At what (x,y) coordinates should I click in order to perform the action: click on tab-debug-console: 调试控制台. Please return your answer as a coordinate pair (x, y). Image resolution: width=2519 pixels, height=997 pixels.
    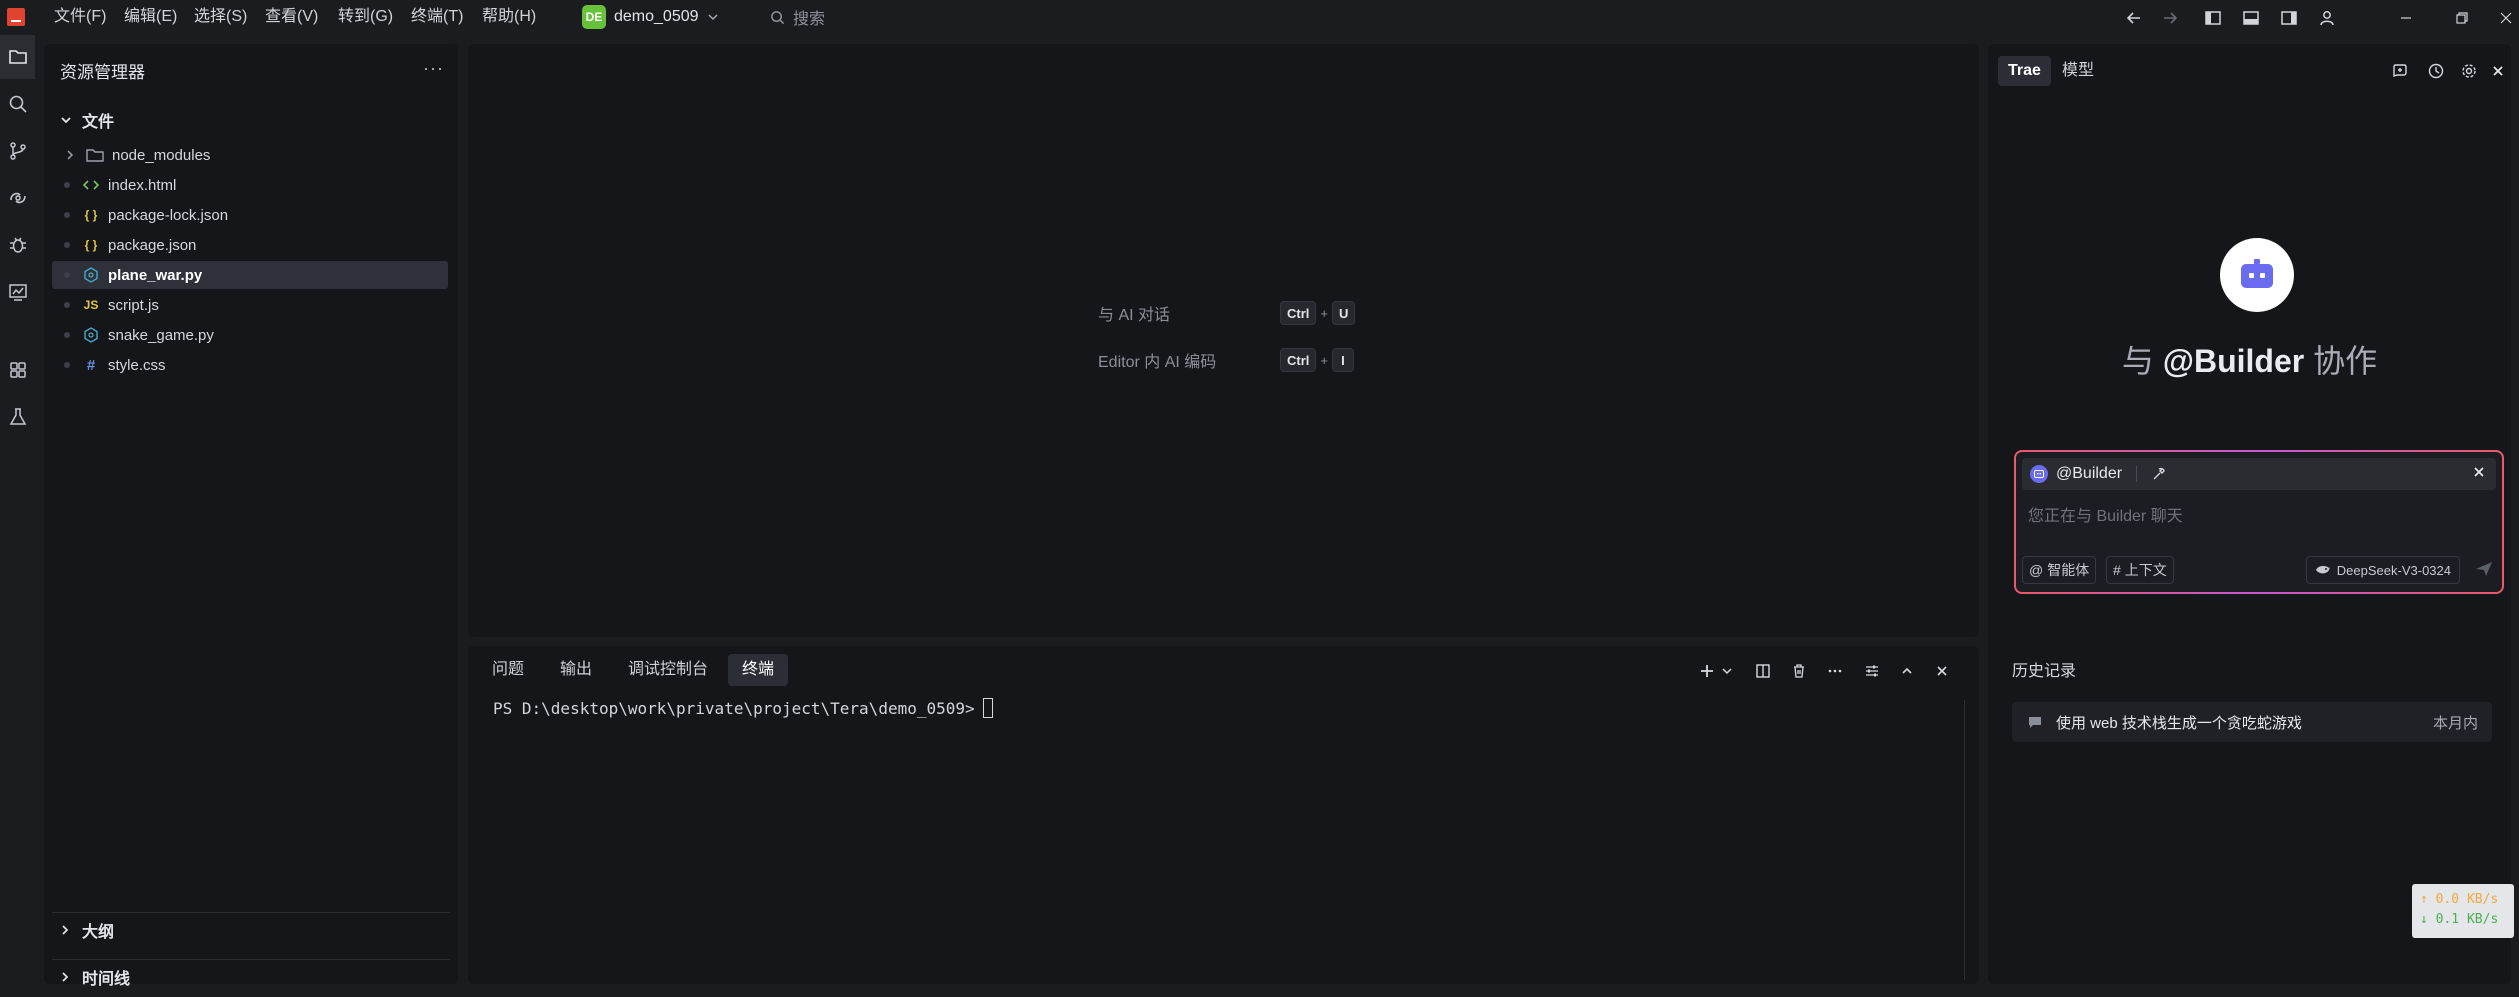
    Looking at the image, I should click on (668, 670).